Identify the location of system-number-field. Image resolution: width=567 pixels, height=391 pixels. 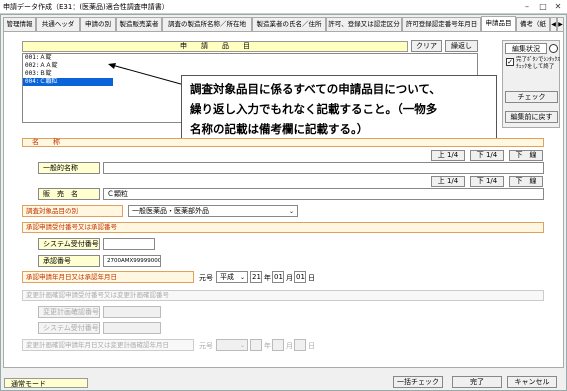
(129, 244).